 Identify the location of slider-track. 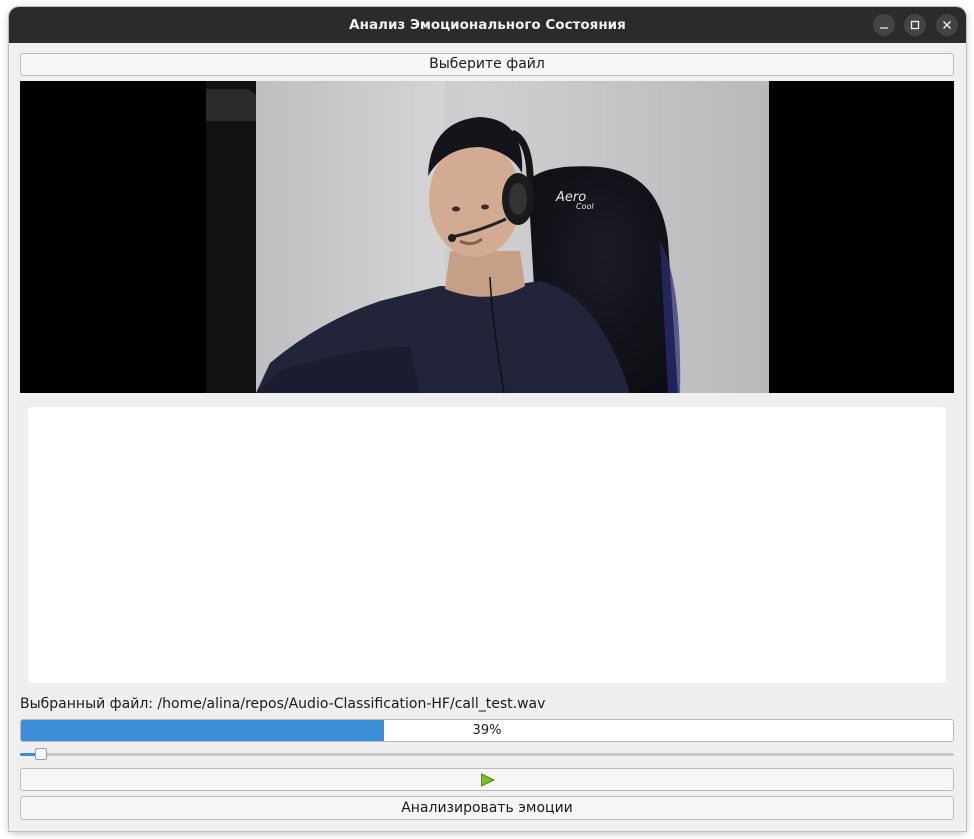
(487, 754).